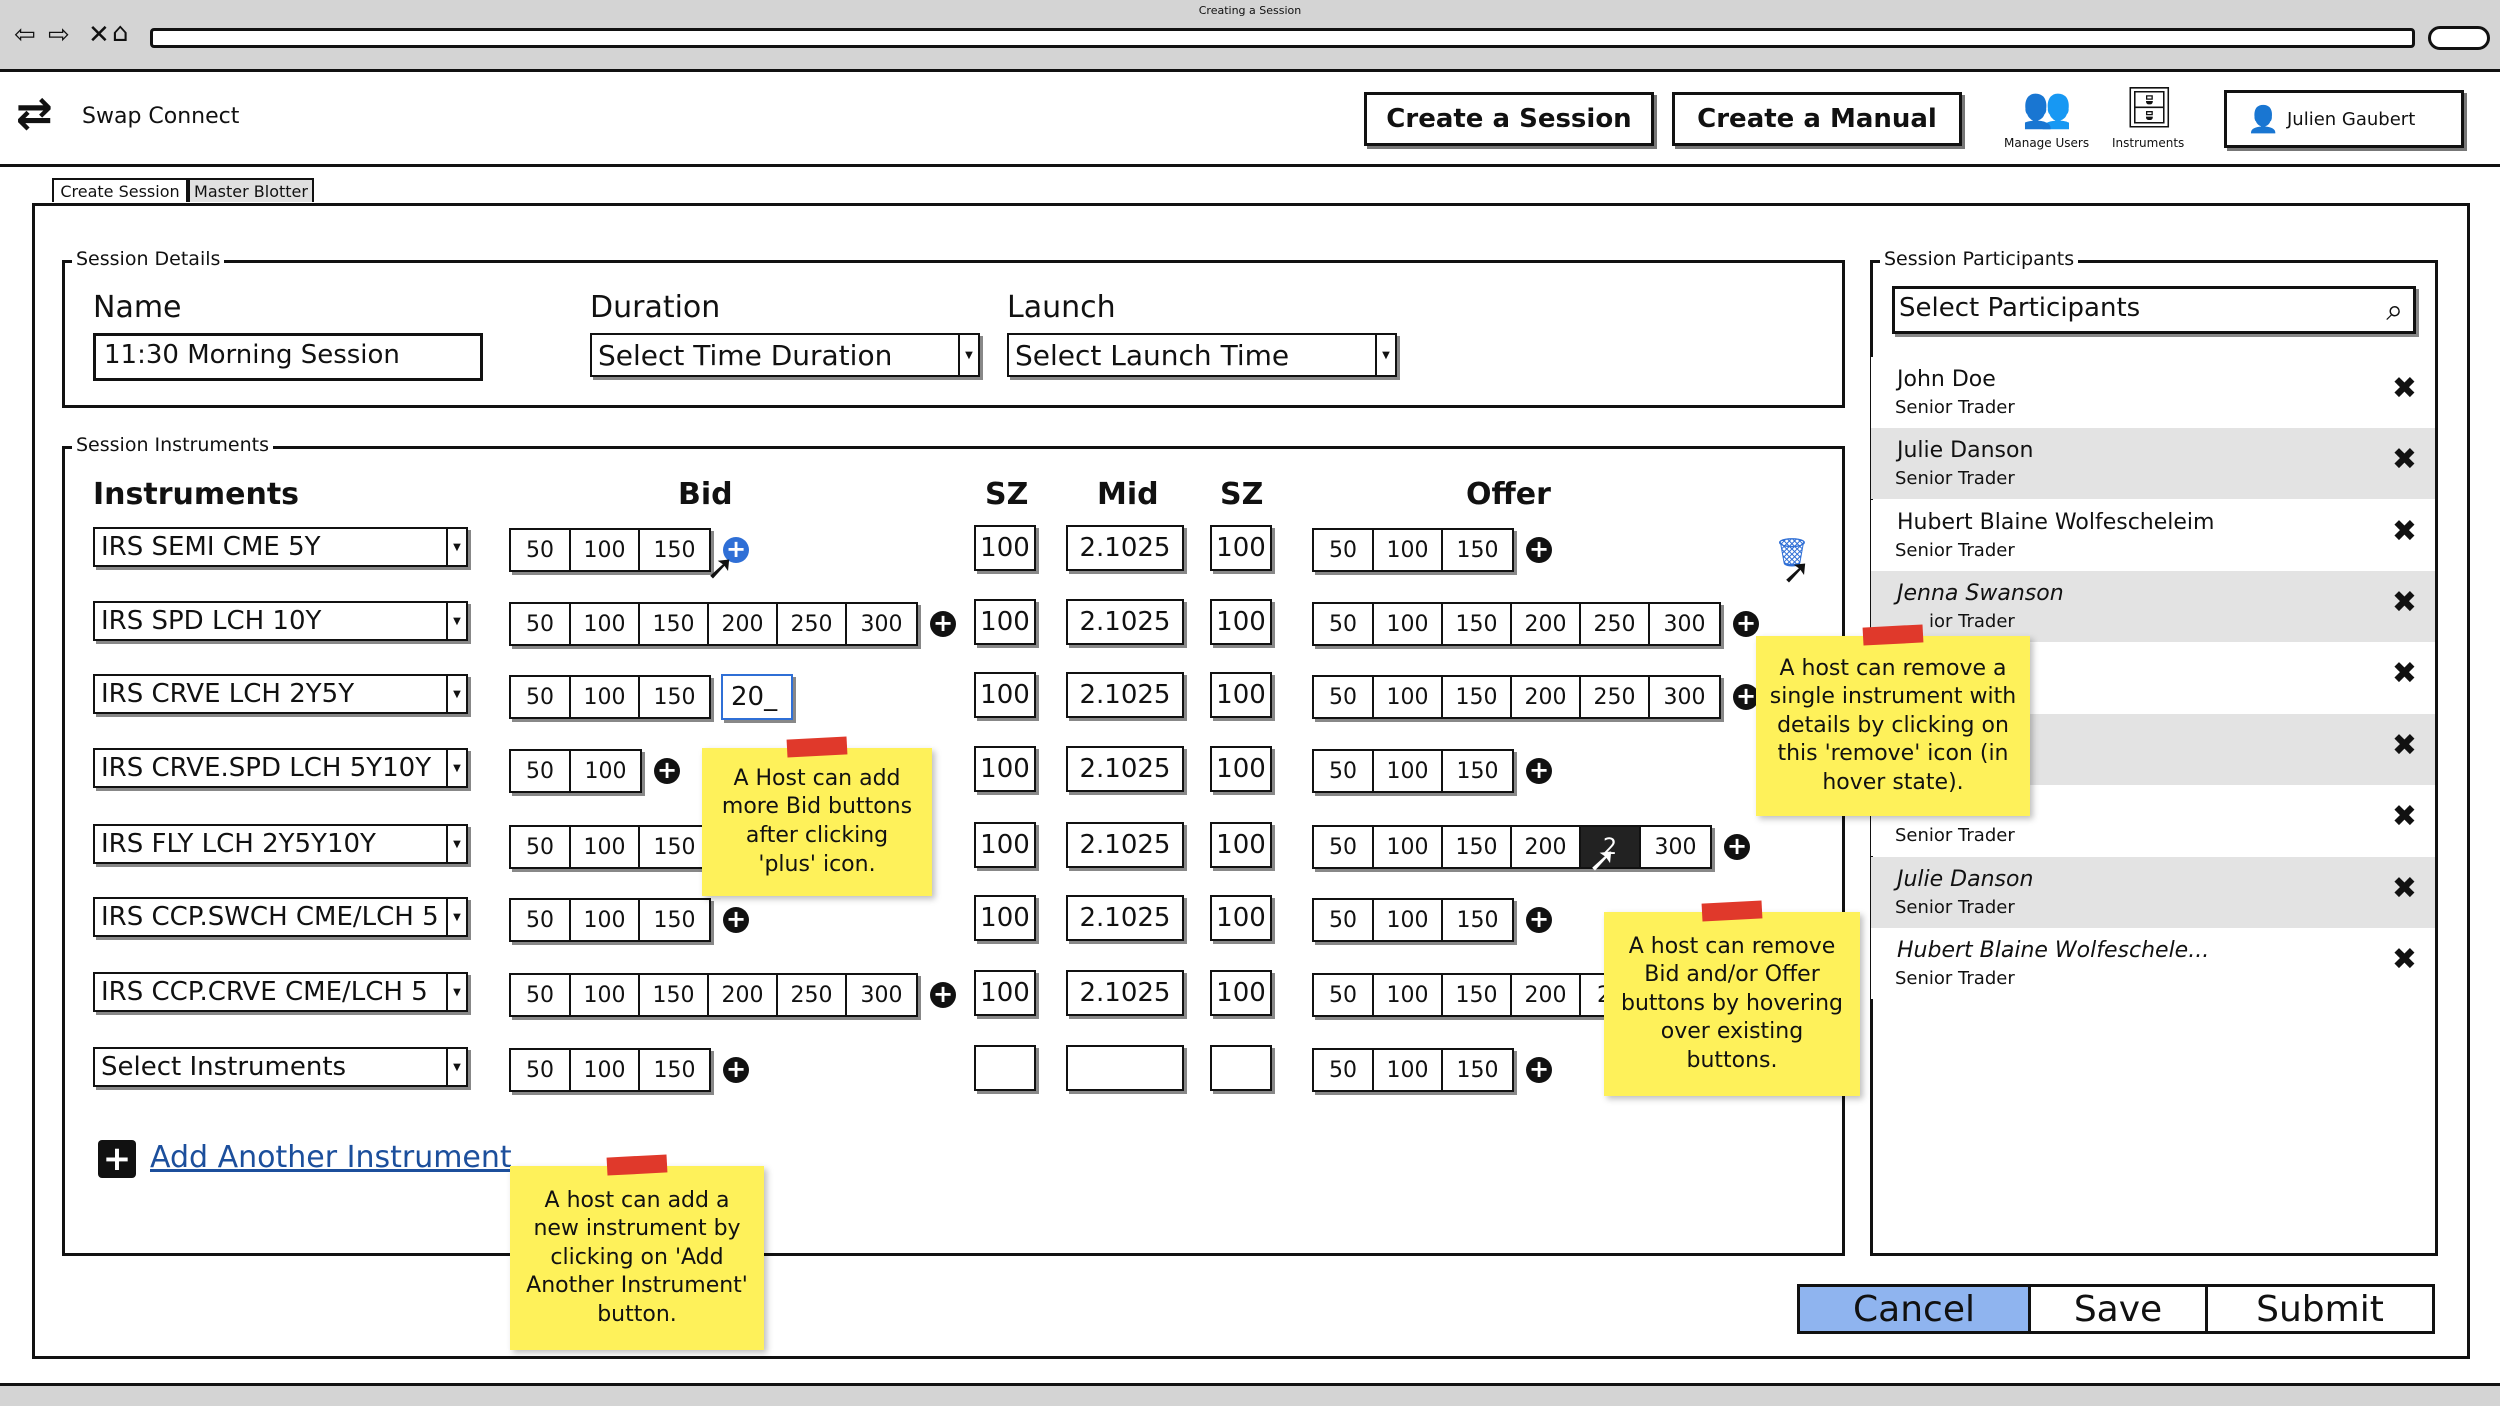 Image resolution: width=2500 pixels, height=1406 pixels. What do you see at coordinates (1615, 697) in the screenshot?
I see `offer-button: 250` at bounding box center [1615, 697].